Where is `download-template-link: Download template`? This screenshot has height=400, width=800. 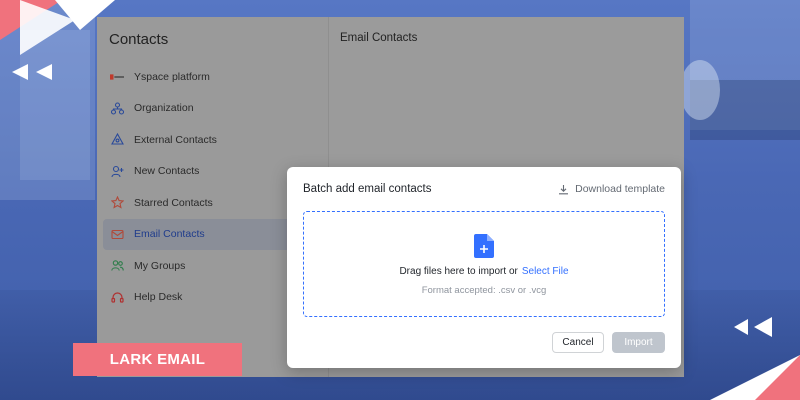
download-template-link: Download template is located at coordinates (611, 189).